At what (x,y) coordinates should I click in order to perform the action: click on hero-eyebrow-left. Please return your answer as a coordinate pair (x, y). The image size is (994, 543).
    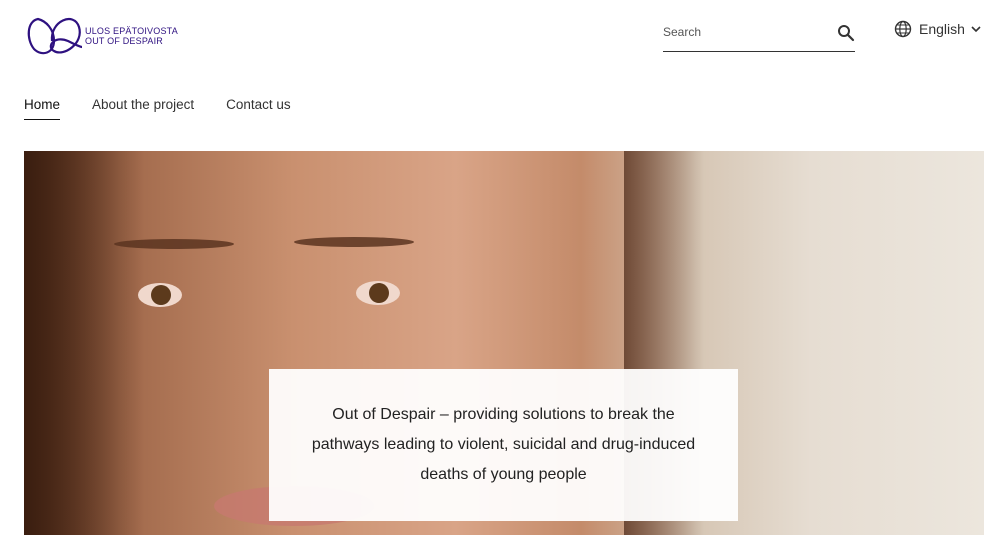
    Looking at the image, I should click on (174, 244).